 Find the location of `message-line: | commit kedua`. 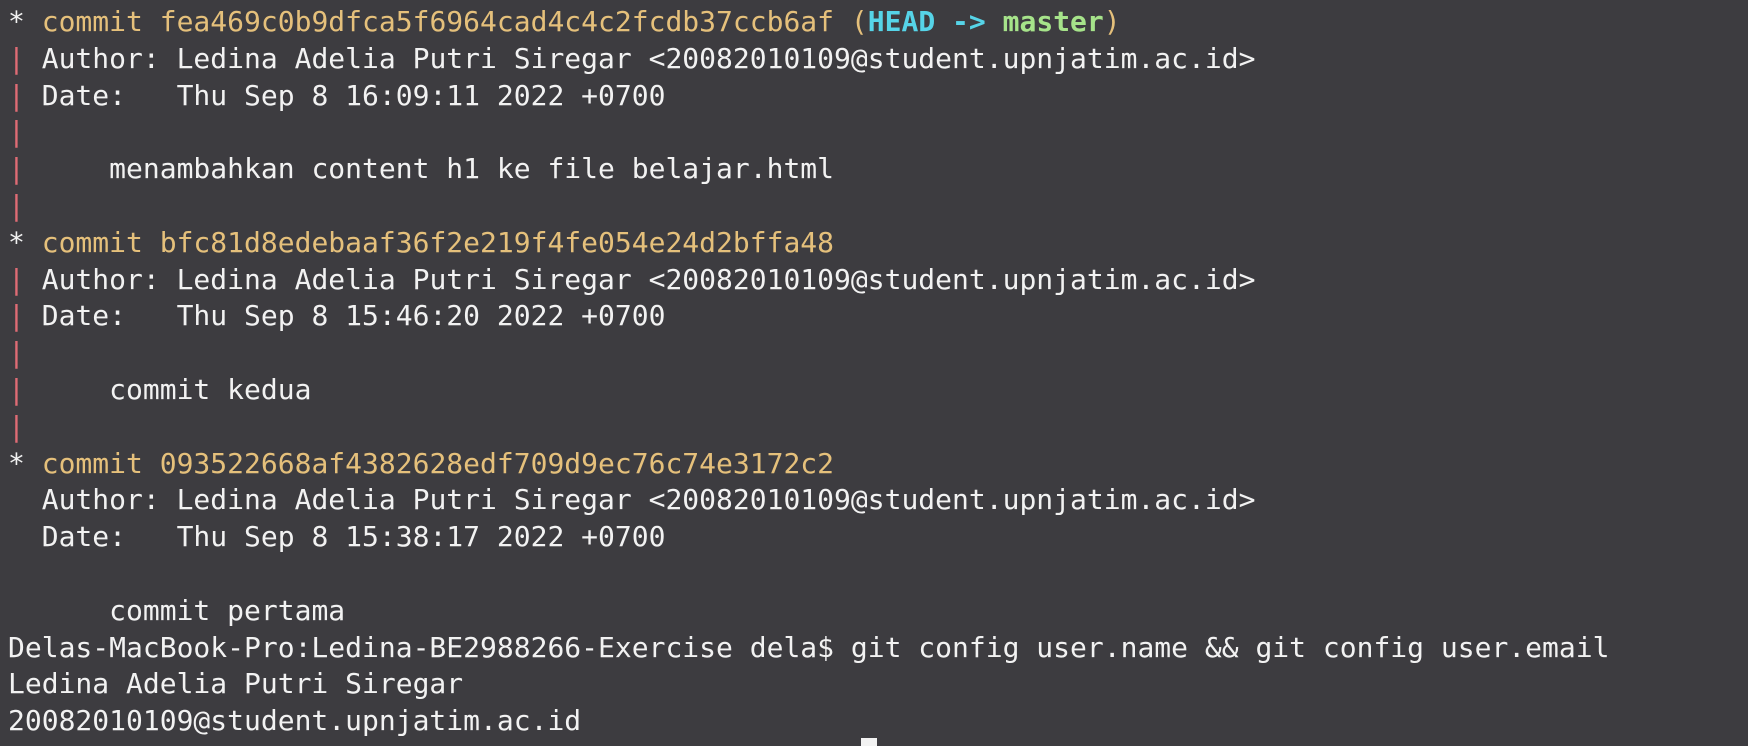

message-line: | commit kedua is located at coordinates (878, 390).